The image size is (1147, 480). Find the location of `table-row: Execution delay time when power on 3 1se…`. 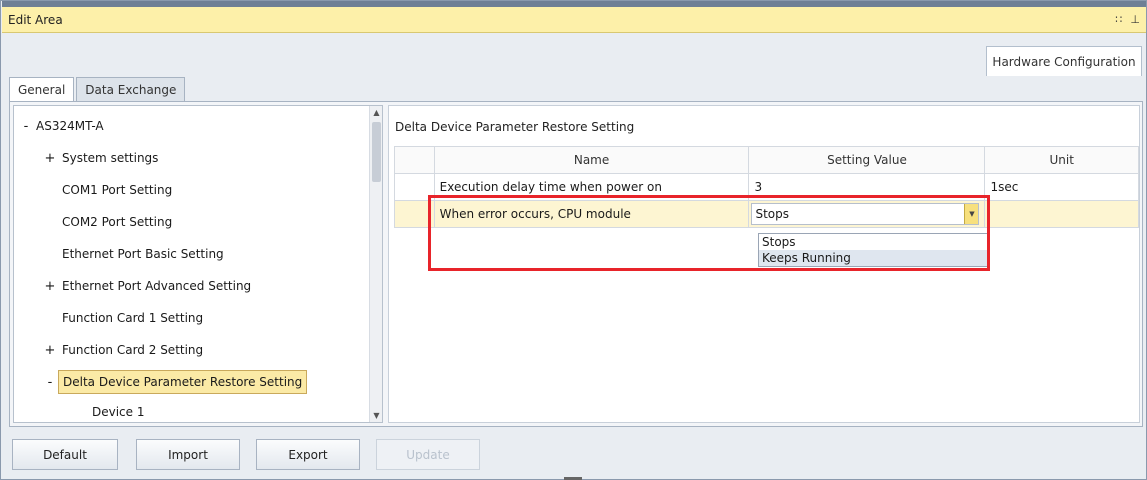

table-row: Execution delay time when power on 3 1se… is located at coordinates (766, 187).